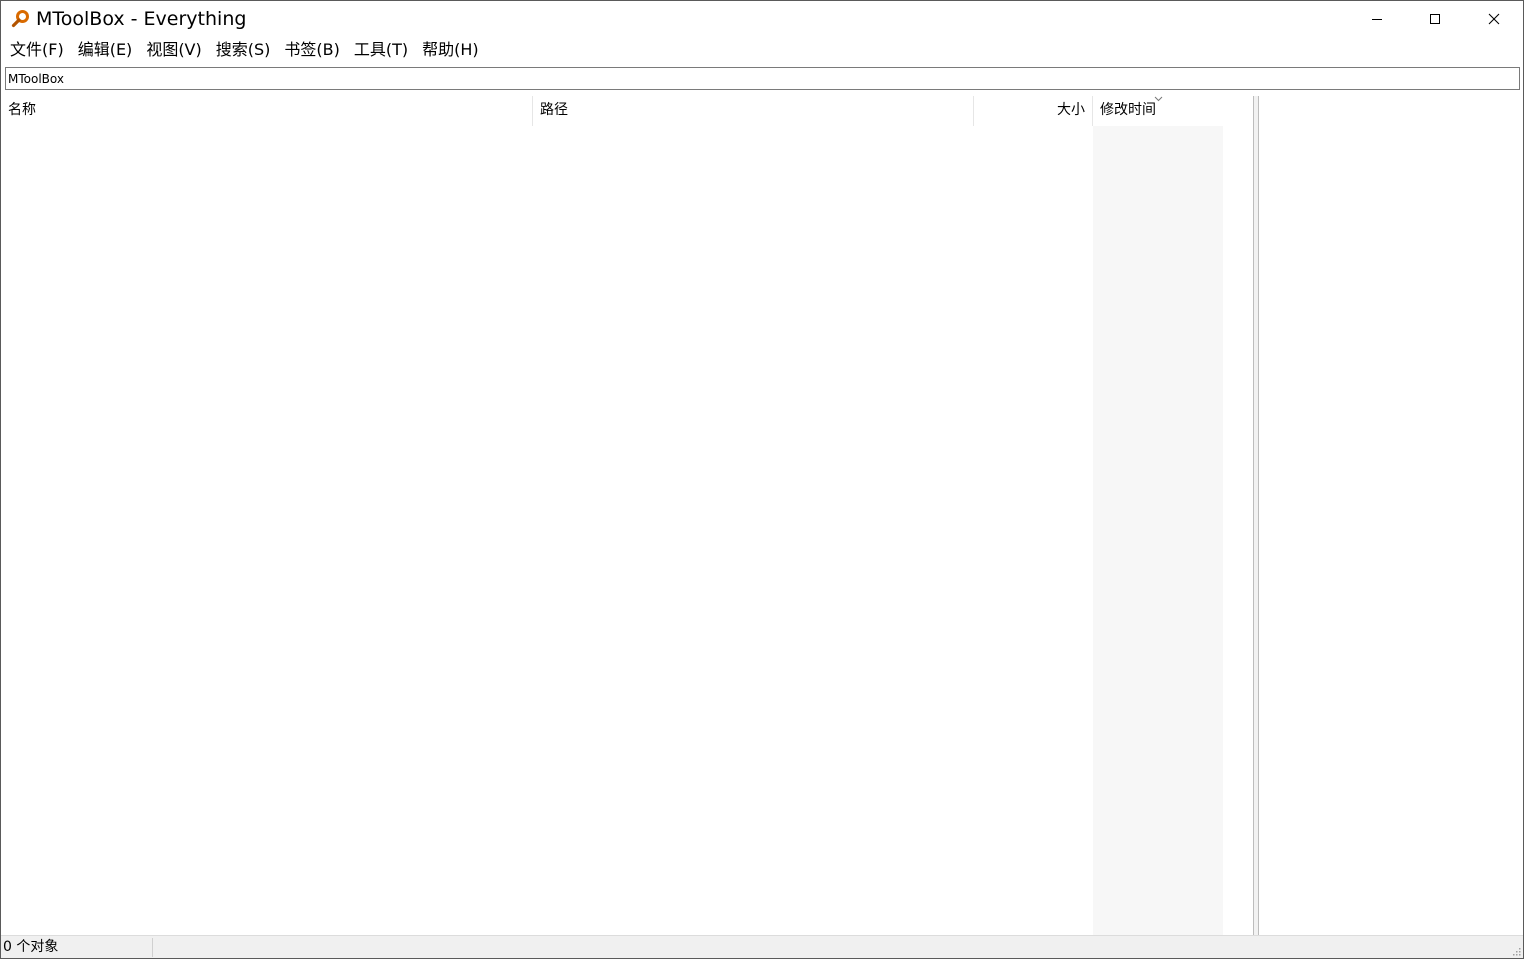  Describe the element at coordinates (31, 947) in the screenshot. I see `status-object-count: 0 个对象` at that location.